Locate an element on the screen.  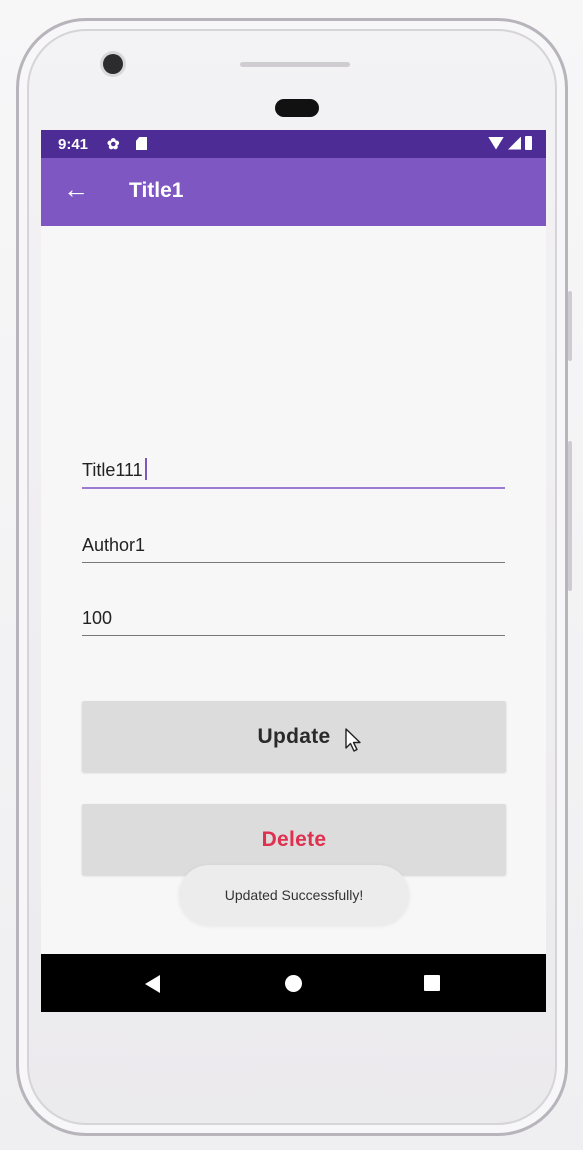
status-time: 9:41 is located at coordinates (73, 144).